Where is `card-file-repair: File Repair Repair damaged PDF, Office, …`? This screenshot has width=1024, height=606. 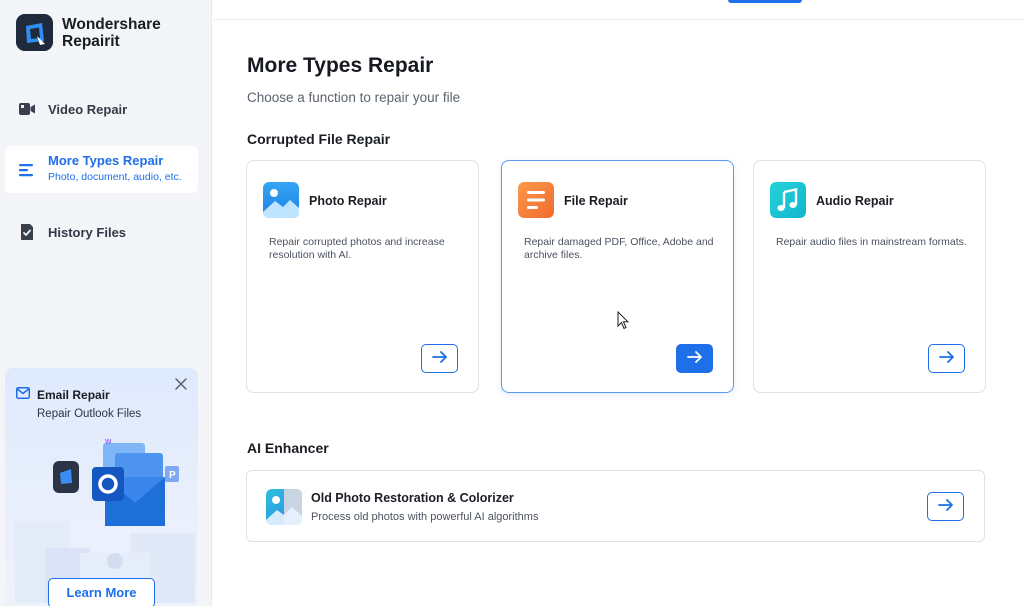 card-file-repair: File Repair Repair damaged PDF, Office, … is located at coordinates (617, 276).